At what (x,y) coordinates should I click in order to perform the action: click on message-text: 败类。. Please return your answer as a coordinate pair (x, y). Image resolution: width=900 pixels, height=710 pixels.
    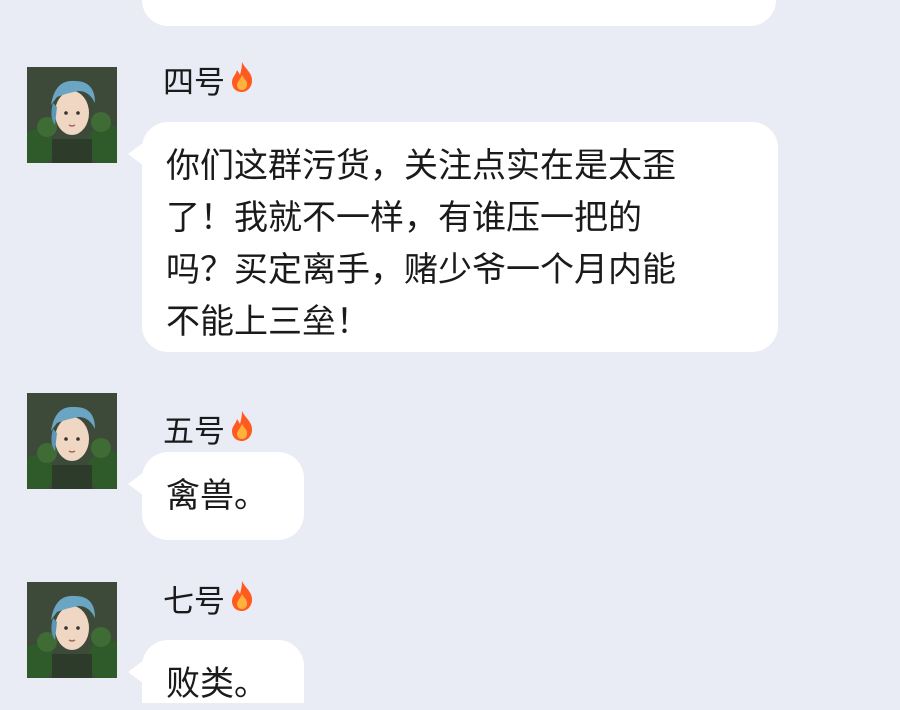
    Looking at the image, I should click on (217, 684).